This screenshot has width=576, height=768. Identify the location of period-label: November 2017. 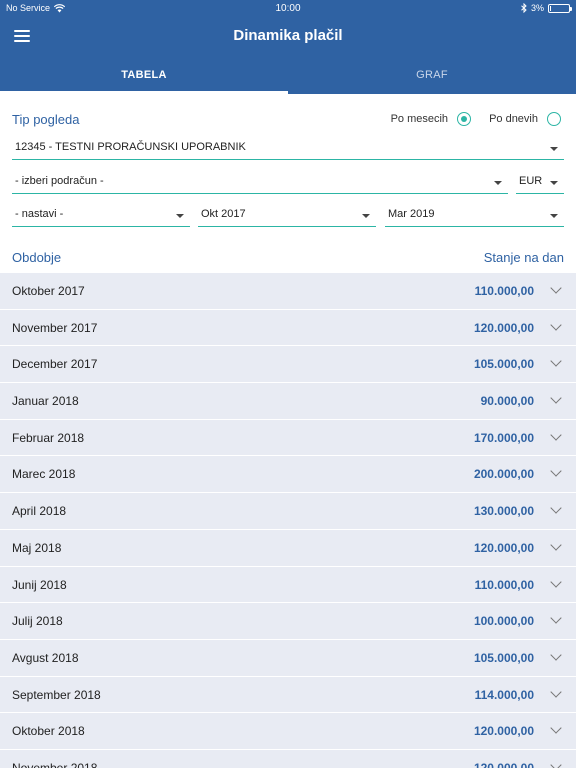
(55, 327).